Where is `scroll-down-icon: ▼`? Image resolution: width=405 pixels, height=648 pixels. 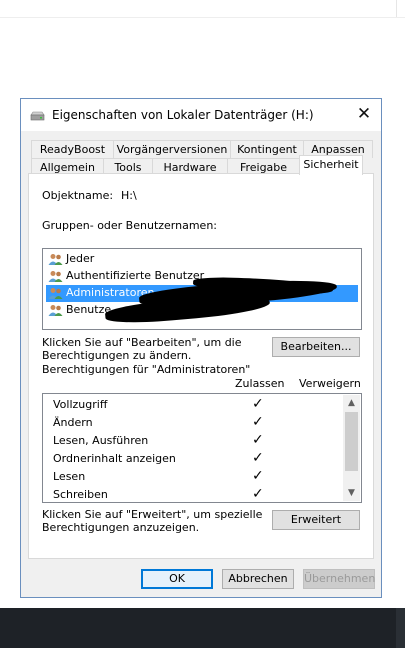
scroll-down-icon: ▼ is located at coordinates (351, 493).